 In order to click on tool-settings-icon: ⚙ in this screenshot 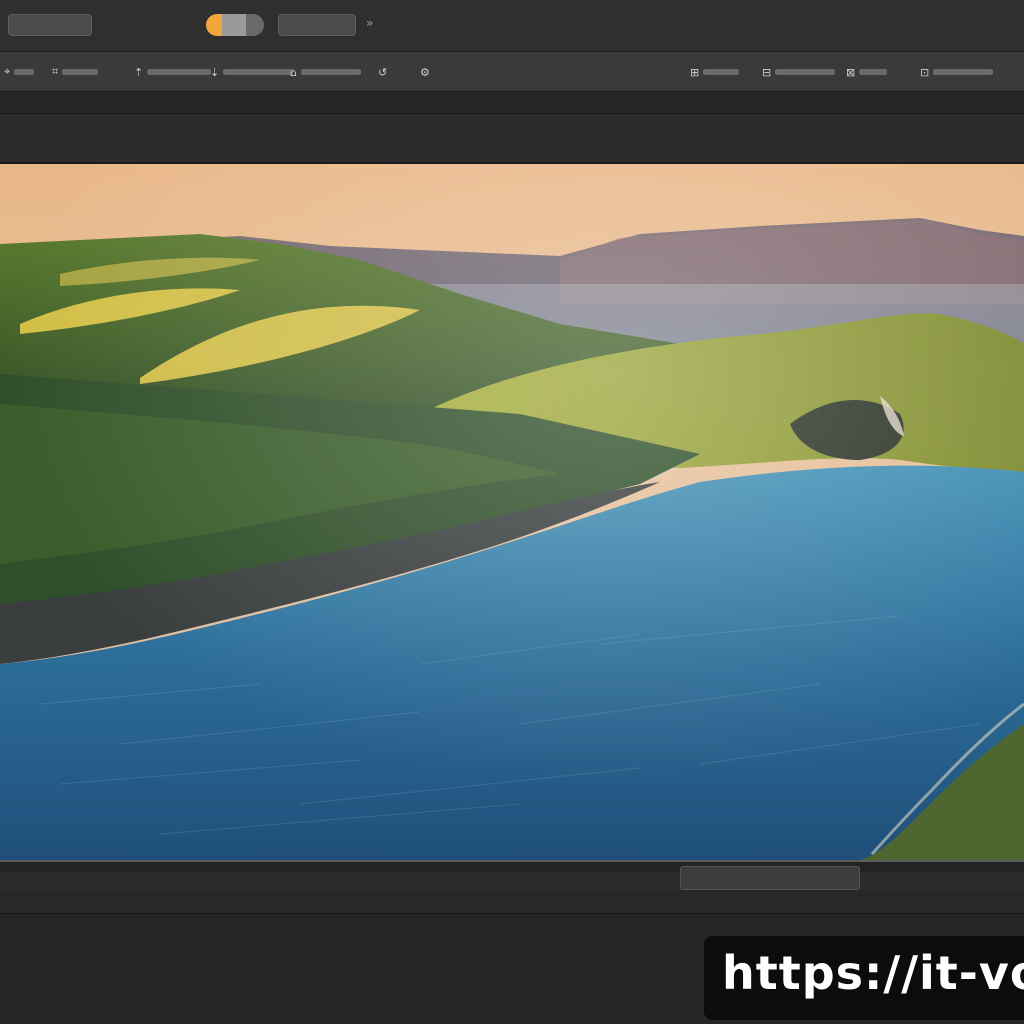, I will do `click(425, 72)`.